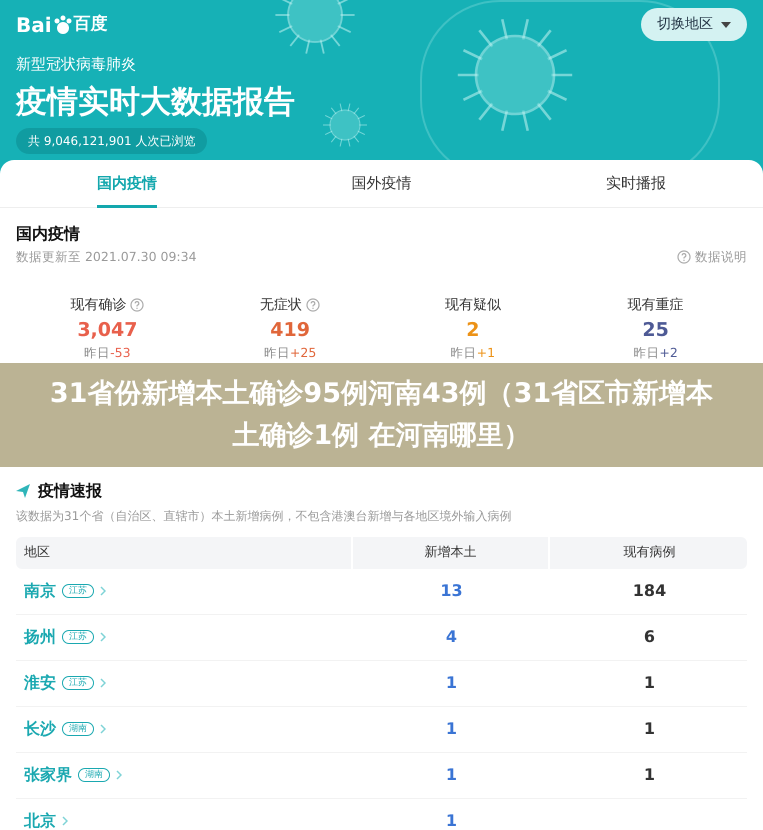 The height and width of the screenshot is (830, 763). I want to click on tab: 实时播报, so click(635, 183).